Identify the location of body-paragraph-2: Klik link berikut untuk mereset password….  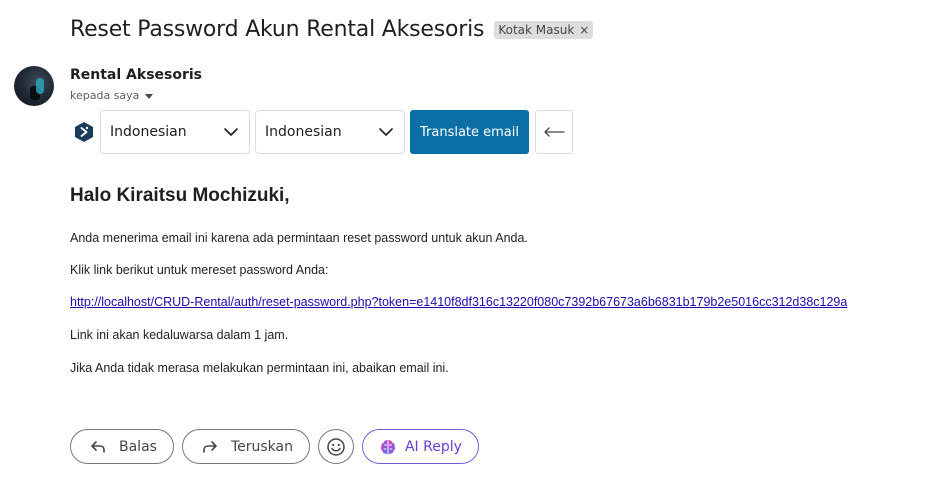
(199, 270).